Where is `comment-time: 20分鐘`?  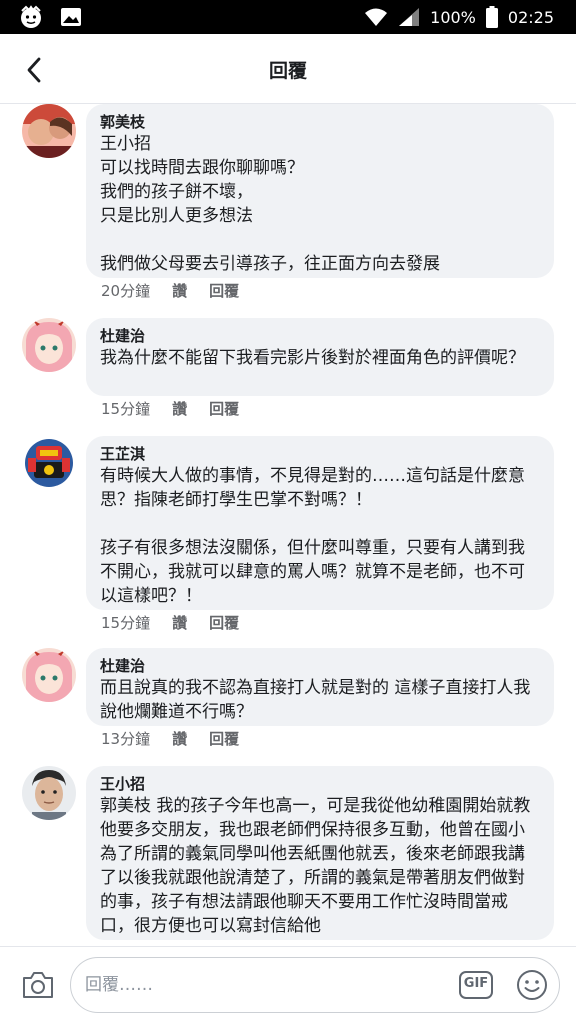 comment-time: 20分鐘 is located at coordinates (126, 291).